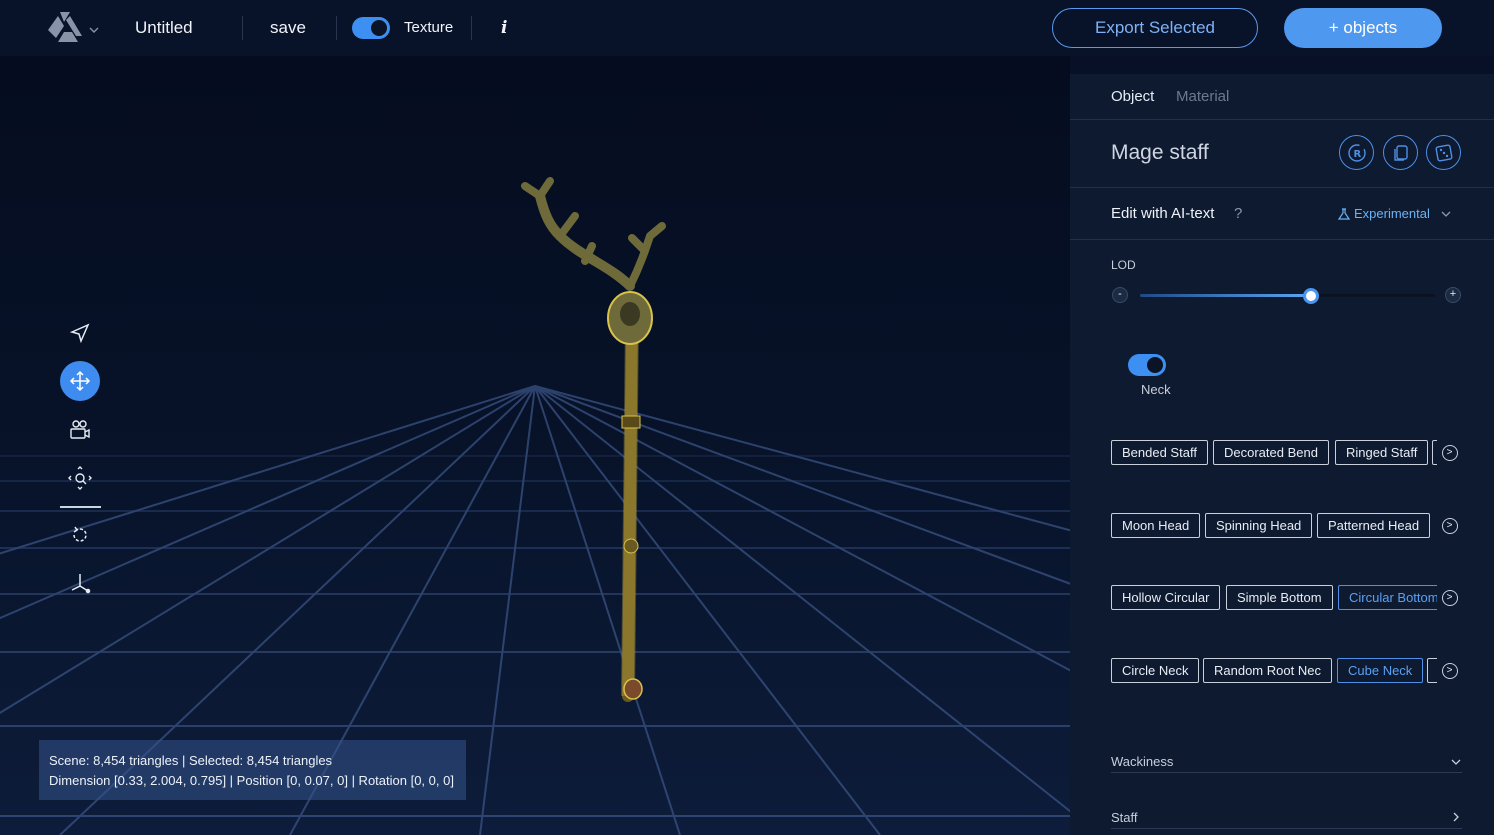  What do you see at coordinates (1155, 670) in the screenshot?
I see `chip-option: Circle Neck` at bounding box center [1155, 670].